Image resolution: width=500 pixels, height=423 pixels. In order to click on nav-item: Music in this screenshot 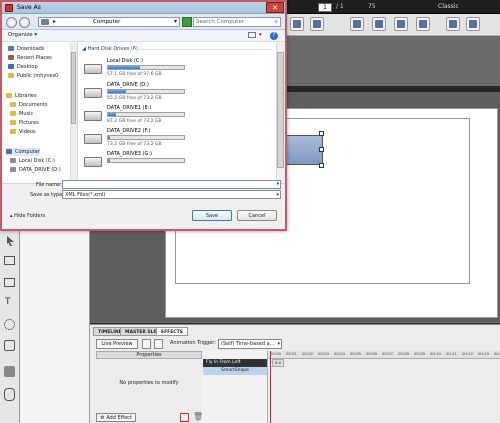, I will do `click(21, 114)`.